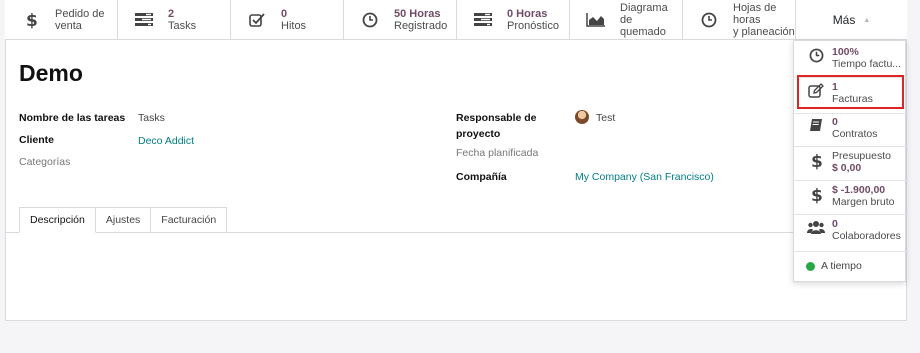 This screenshot has height=353, width=920. I want to click on sale-order-line1: Pedido de, so click(80, 14).